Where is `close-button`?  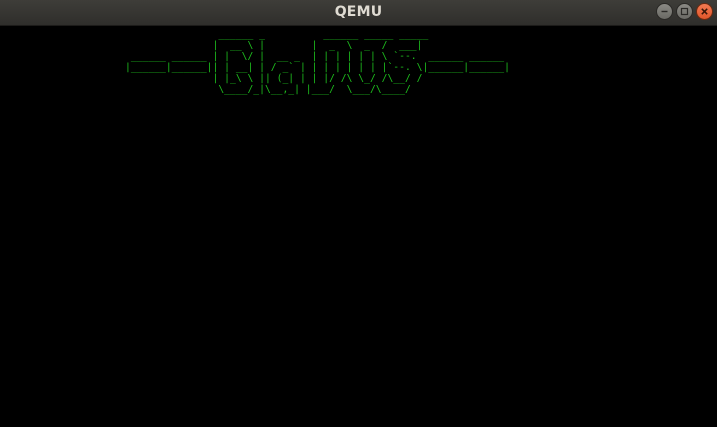
close-button is located at coordinates (704, 11).